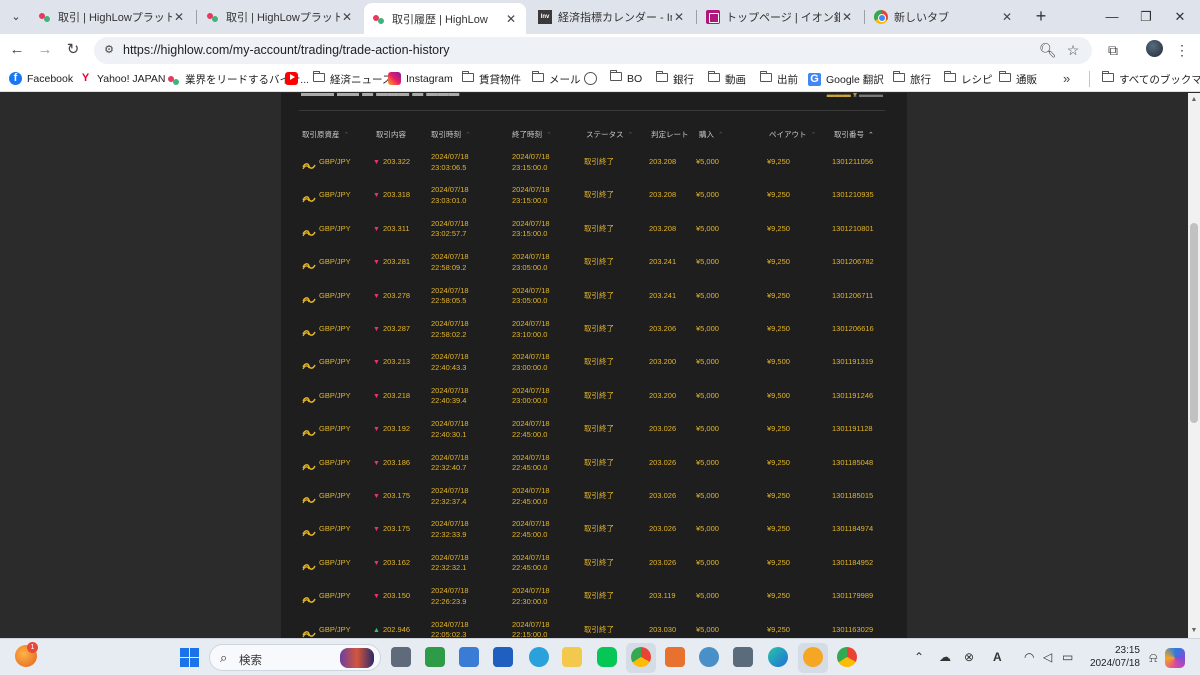 The height and width of the screenshot is (675, 1200). I want to click on tray-close-icon: ⊗, so click(969, 657).